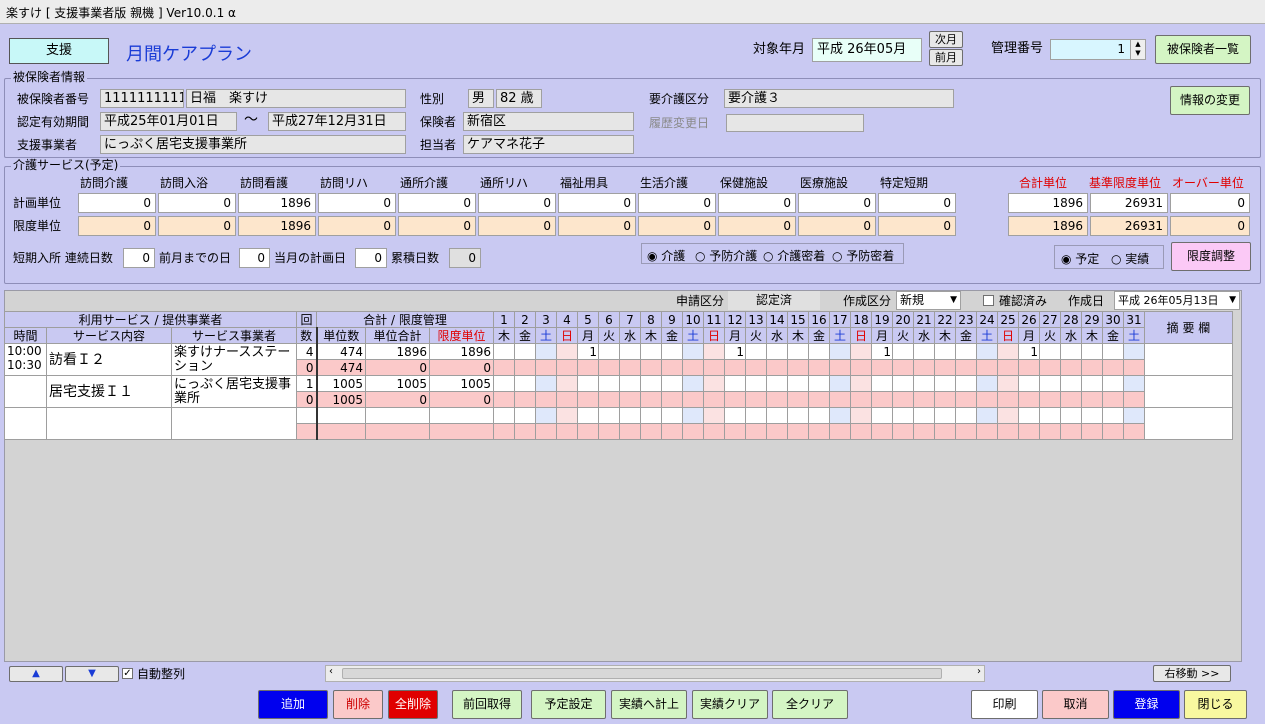  What do you see at coordinates (109, 423) in the screenshot?
I see `empty-content-cell` at bounding box center [109, 423].